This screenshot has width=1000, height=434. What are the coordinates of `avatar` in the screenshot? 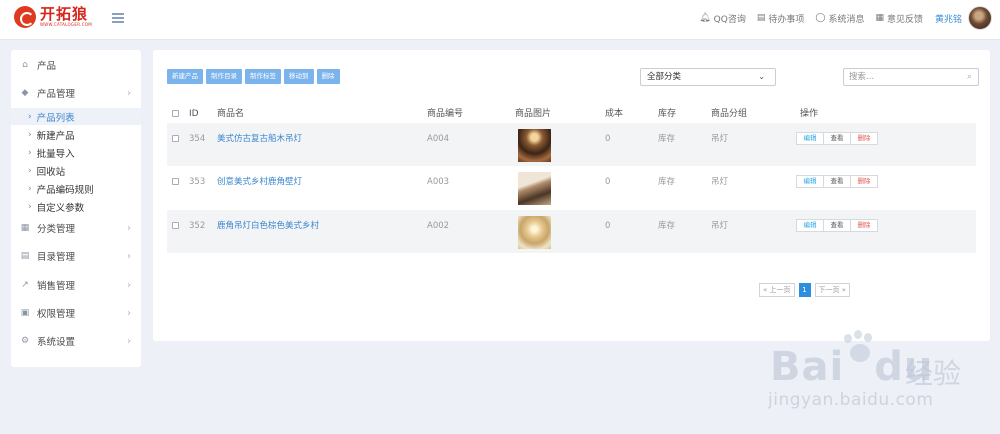 It's located at (980, 18).